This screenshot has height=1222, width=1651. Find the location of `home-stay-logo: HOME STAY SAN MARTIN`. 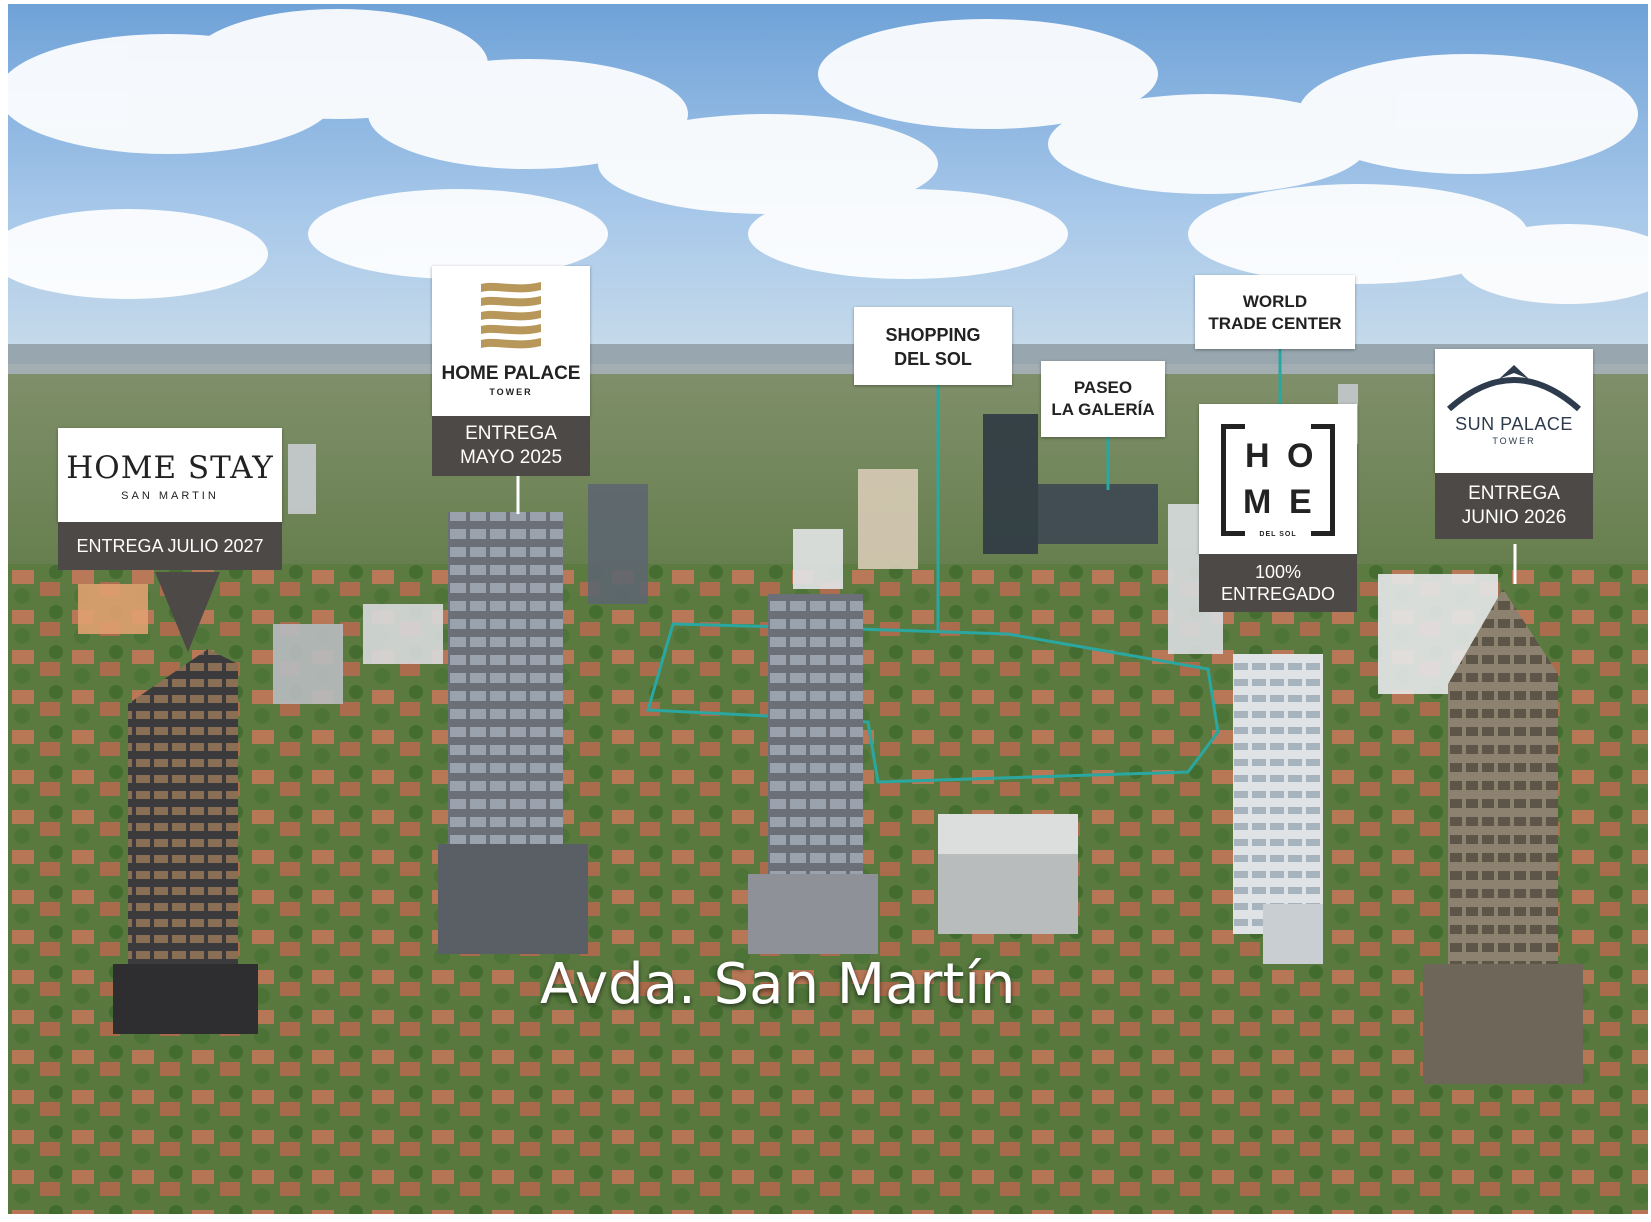

home-stay-logo: HOME STAY SAN MARTIN is located at coordinates (170, 475).